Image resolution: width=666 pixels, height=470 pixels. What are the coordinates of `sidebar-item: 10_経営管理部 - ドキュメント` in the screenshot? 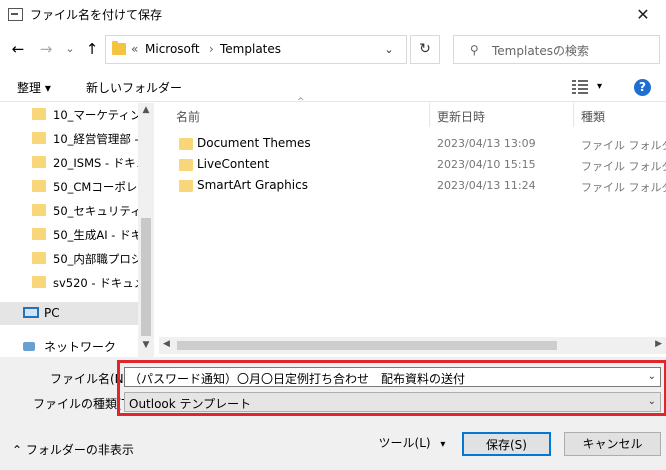 It's located at (69, 138).